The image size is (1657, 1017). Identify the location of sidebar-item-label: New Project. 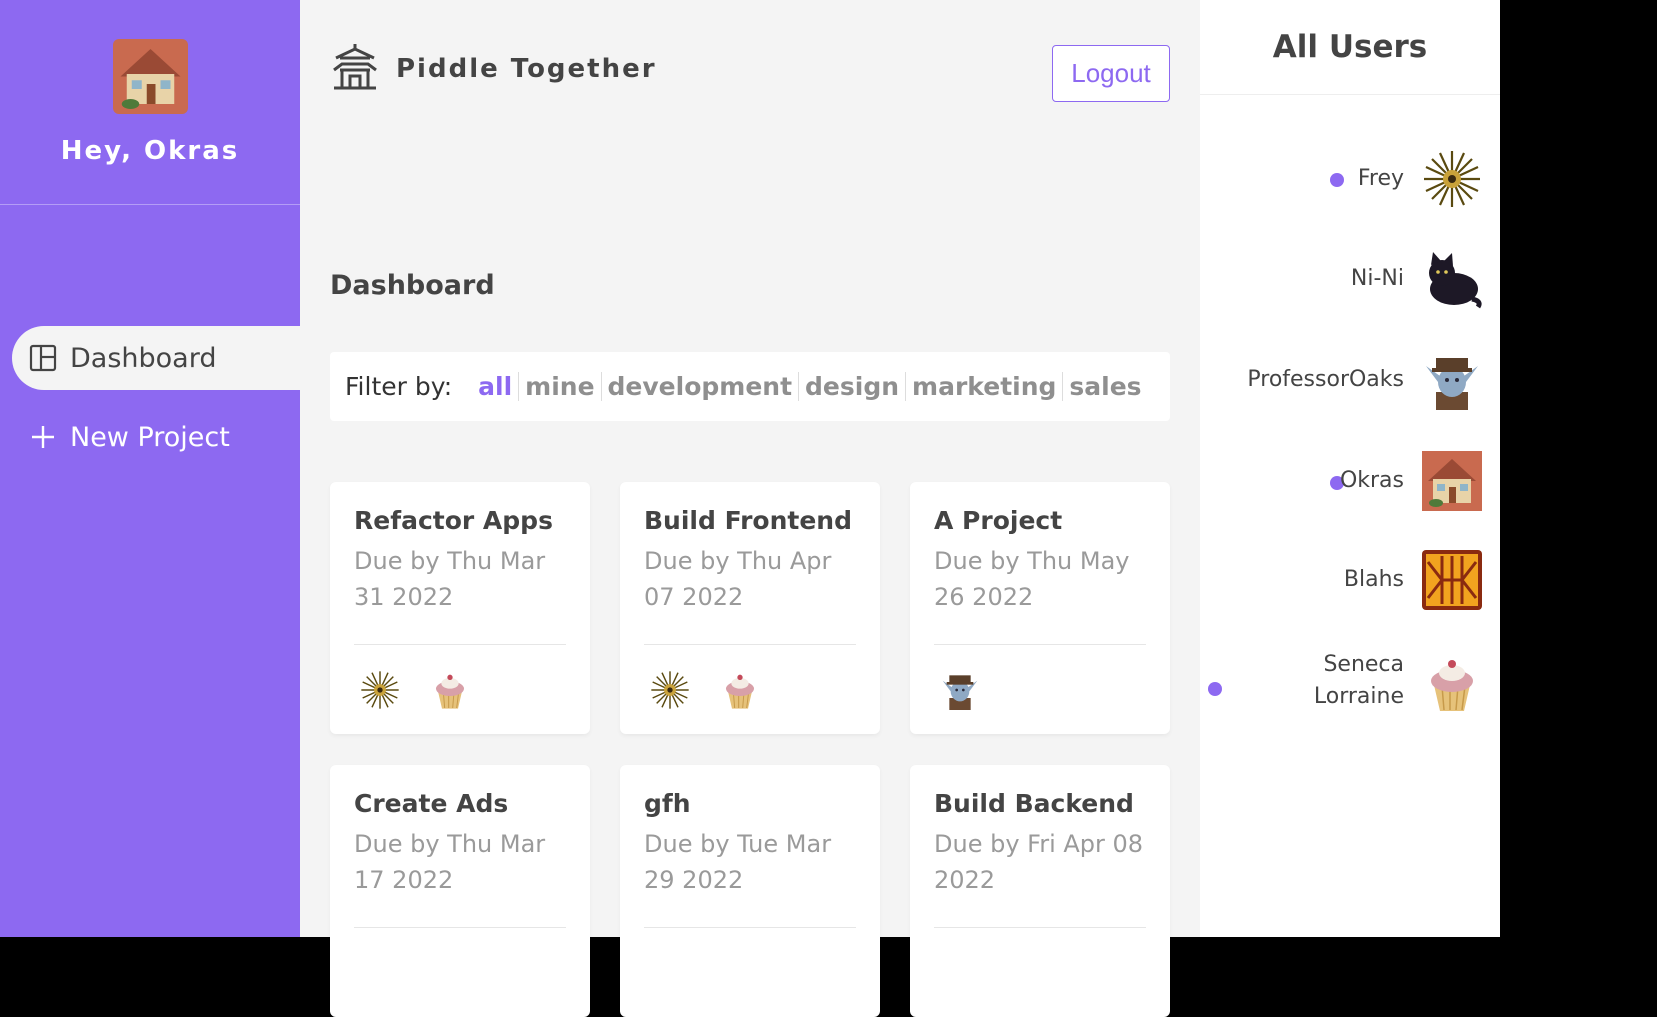
(150, 437).